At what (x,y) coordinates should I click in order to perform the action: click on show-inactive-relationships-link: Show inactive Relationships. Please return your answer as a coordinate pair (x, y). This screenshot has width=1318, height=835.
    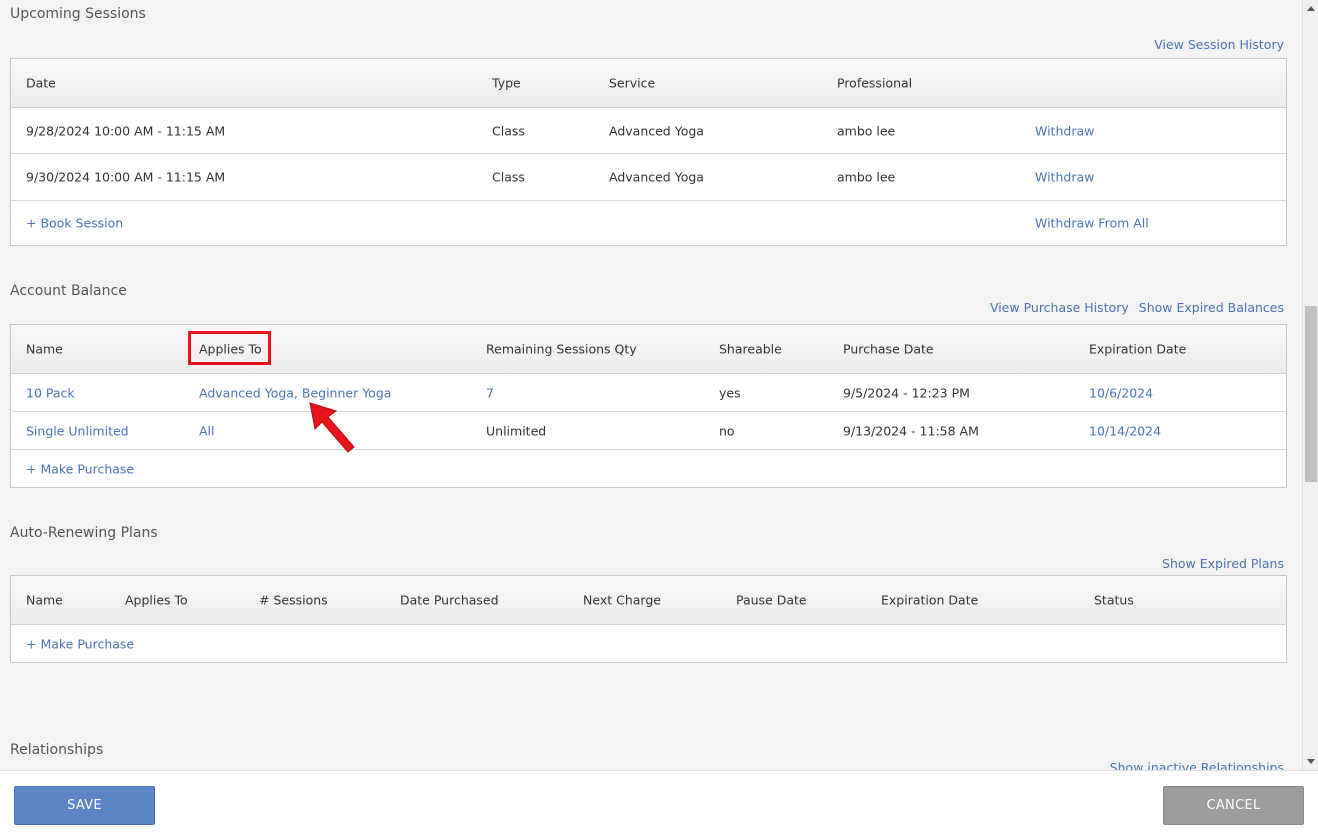
    Looking at the image, I should click on (1197, 765).